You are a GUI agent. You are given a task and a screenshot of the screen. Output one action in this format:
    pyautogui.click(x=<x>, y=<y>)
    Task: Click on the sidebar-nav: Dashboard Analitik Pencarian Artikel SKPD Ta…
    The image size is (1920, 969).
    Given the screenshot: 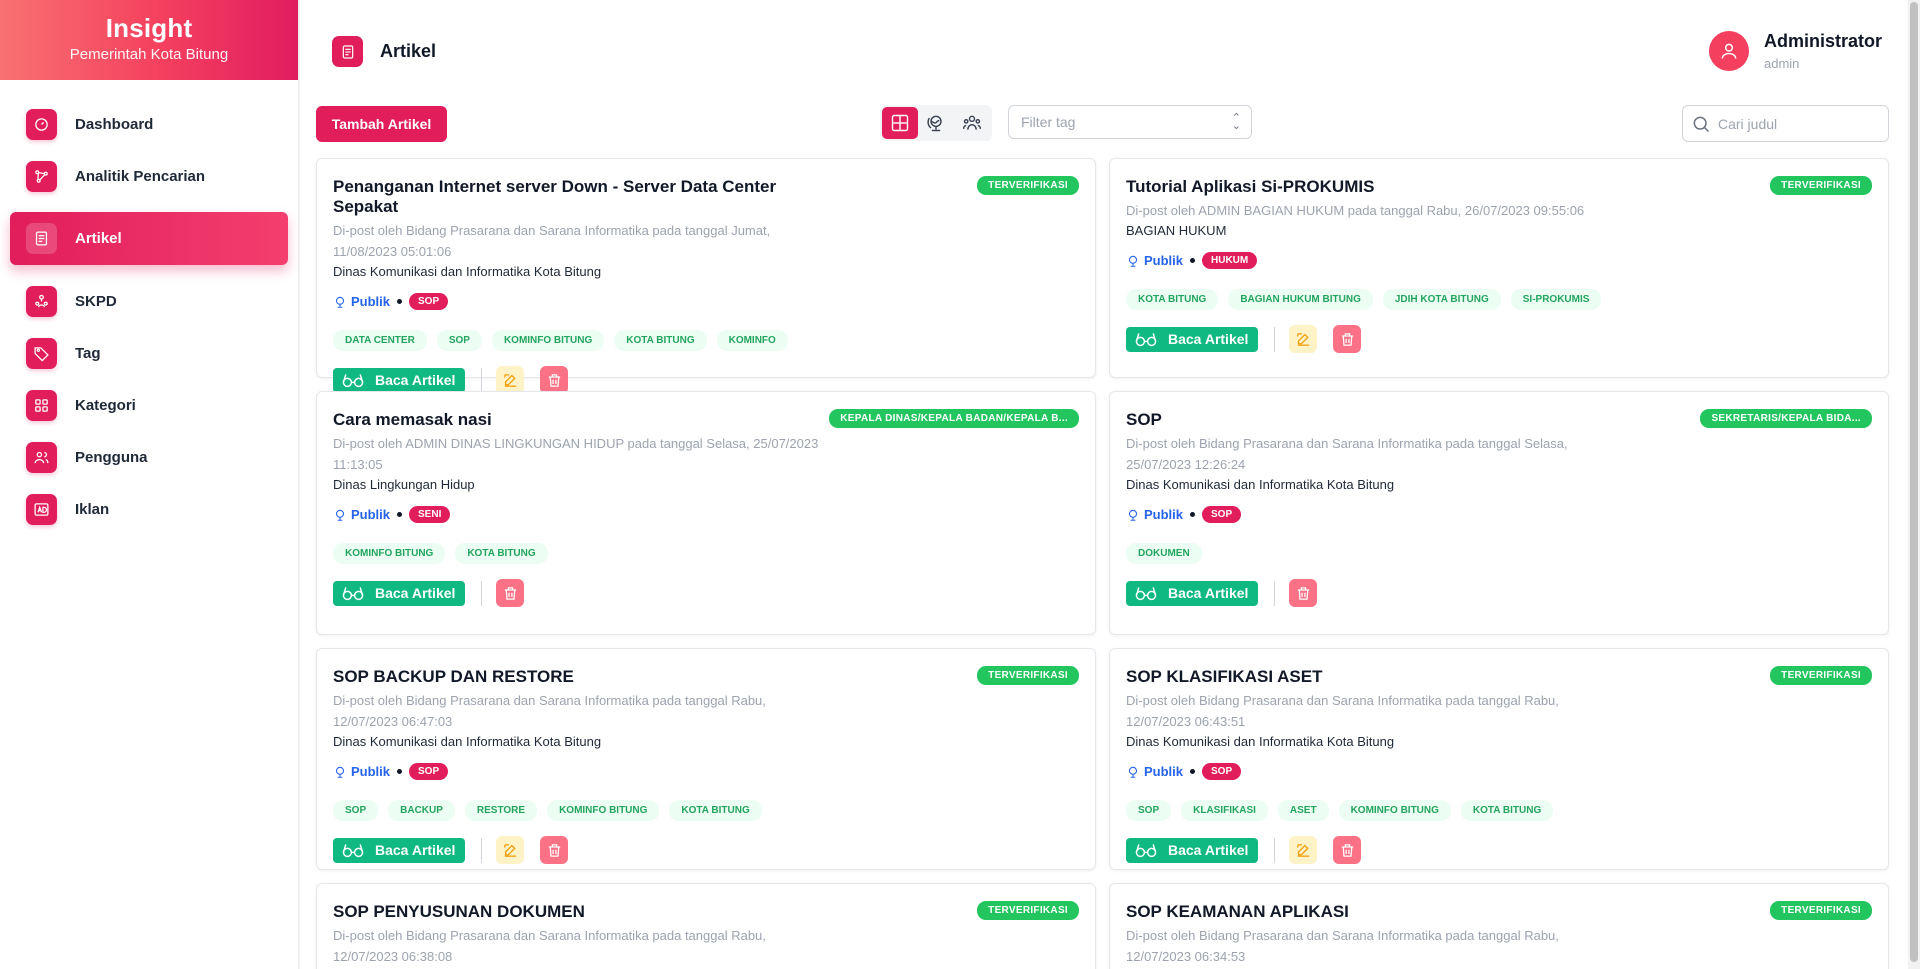 What is the action you would take?
    pyautogui.click(x=149, y=307)
    